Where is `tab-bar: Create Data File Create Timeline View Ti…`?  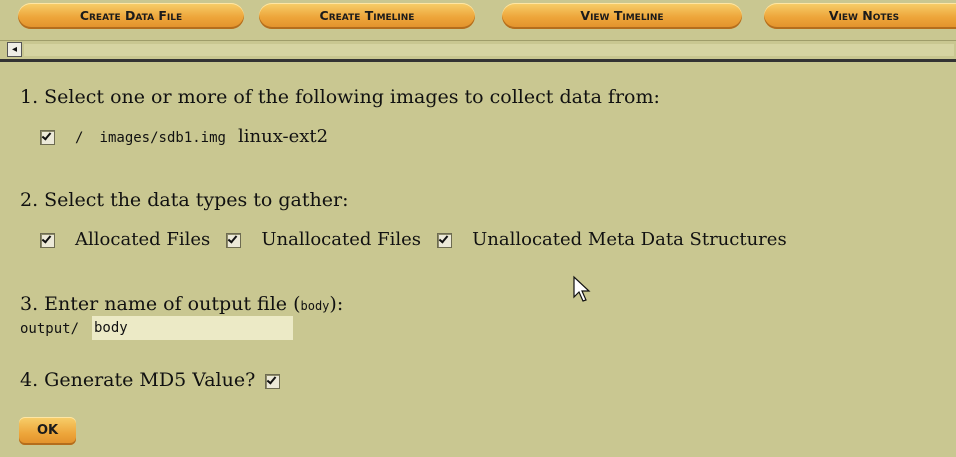 tab-bar: Create Data File Create Timeline View Ti… is located at coordinates (478, 15).